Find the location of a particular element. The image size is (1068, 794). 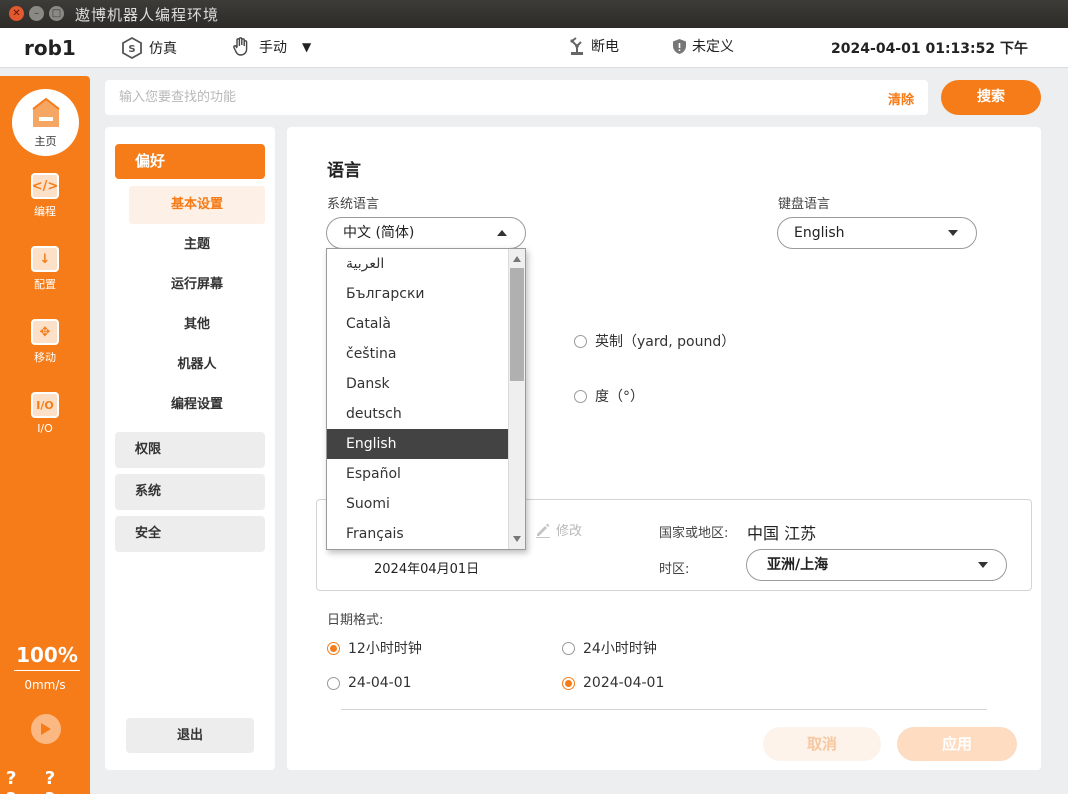

nav-config: ↓ 配置 is located at coordinates (45, 269).